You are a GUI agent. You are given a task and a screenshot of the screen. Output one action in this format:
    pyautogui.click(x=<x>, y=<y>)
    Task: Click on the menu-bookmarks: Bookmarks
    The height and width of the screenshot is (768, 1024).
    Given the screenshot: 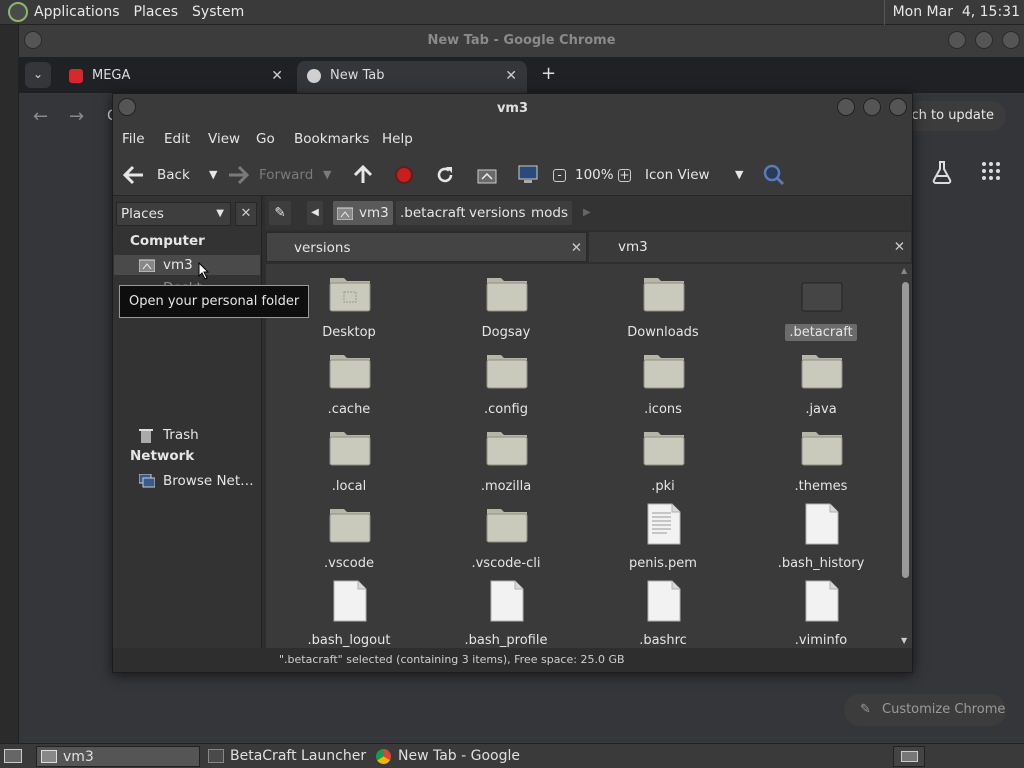 What is the action you would take?
    pyautogui.click(x=331, y=139)
    